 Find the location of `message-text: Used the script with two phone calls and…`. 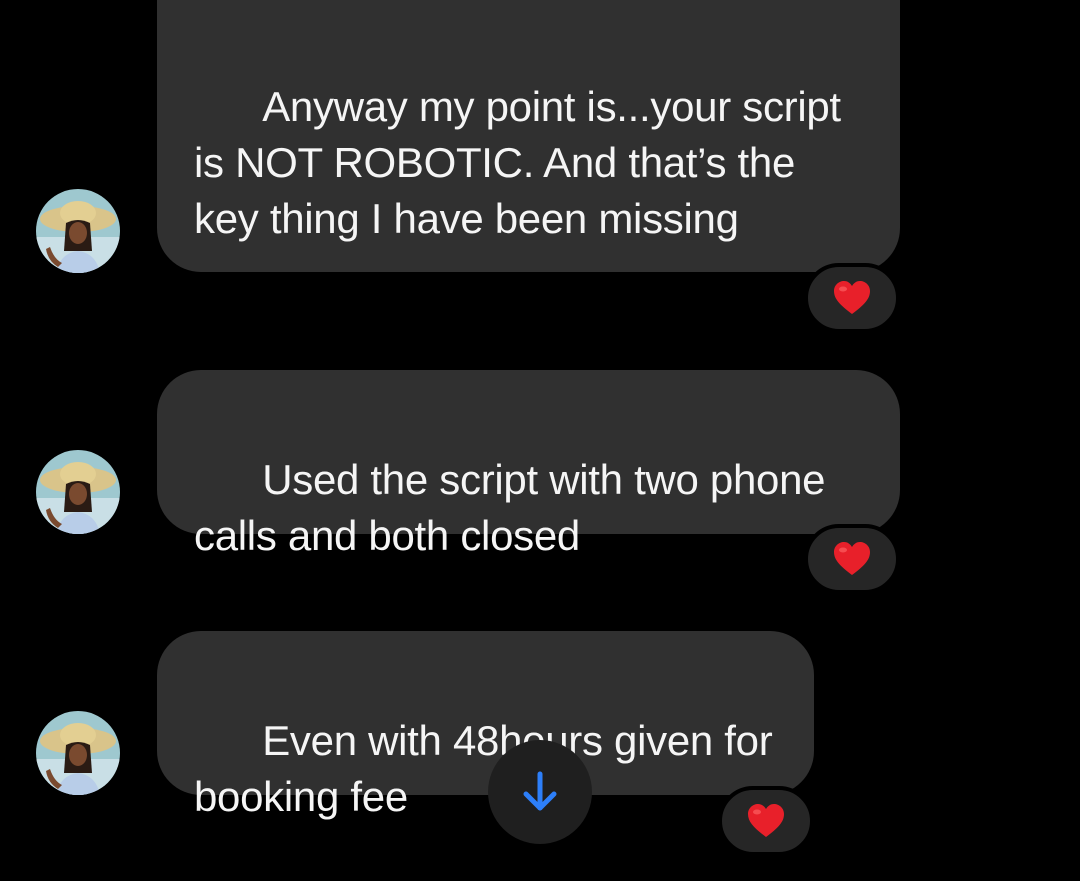

message-text: Used the script with two phone calls and… is located at coordinates (515, 507).